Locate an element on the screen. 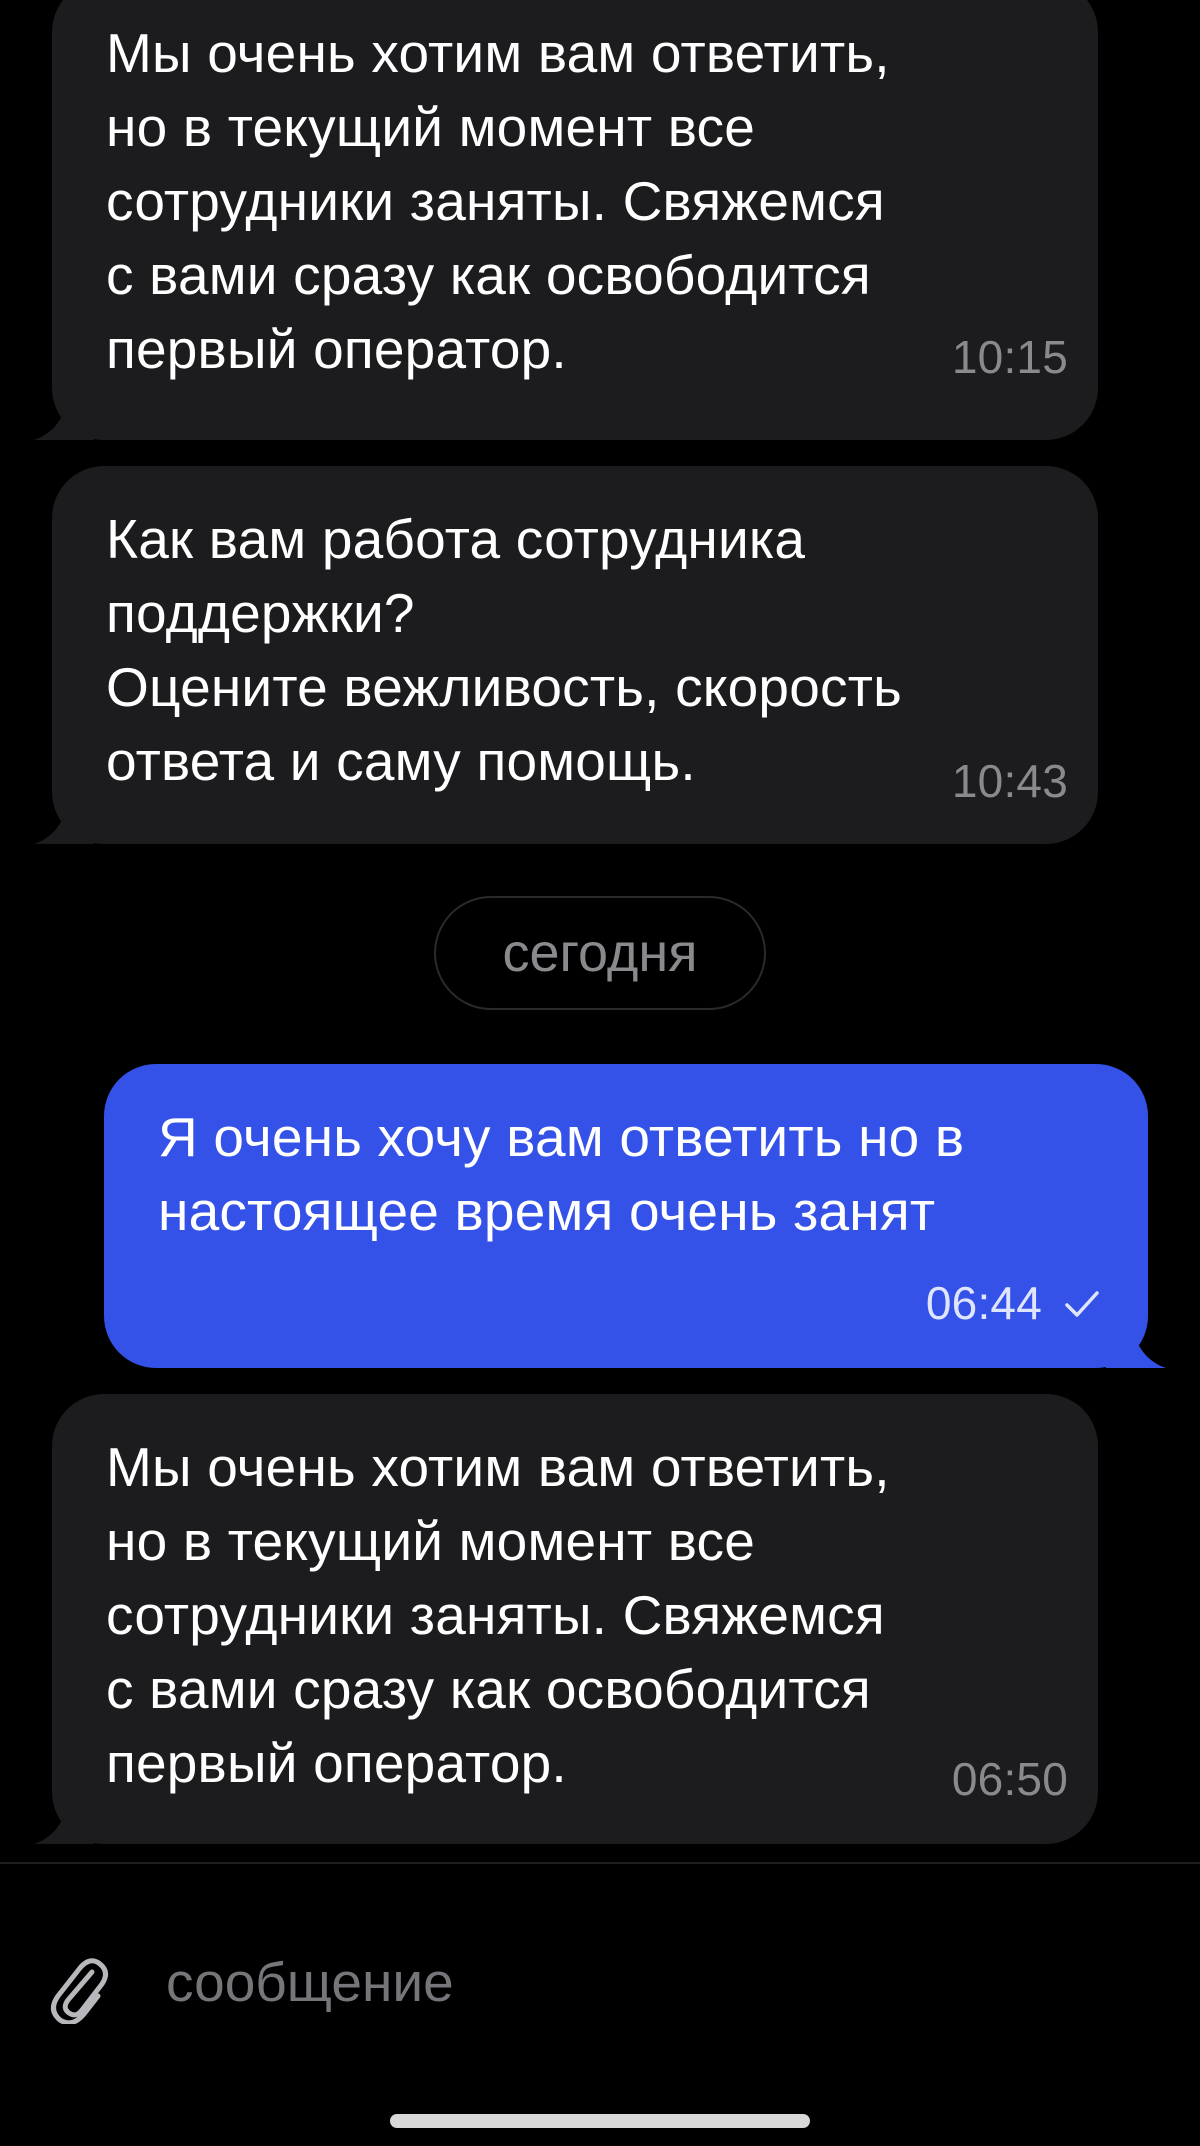 The image size is (1200, 2146). message-time: 06:50 is located at coordinates (1009, 1779).